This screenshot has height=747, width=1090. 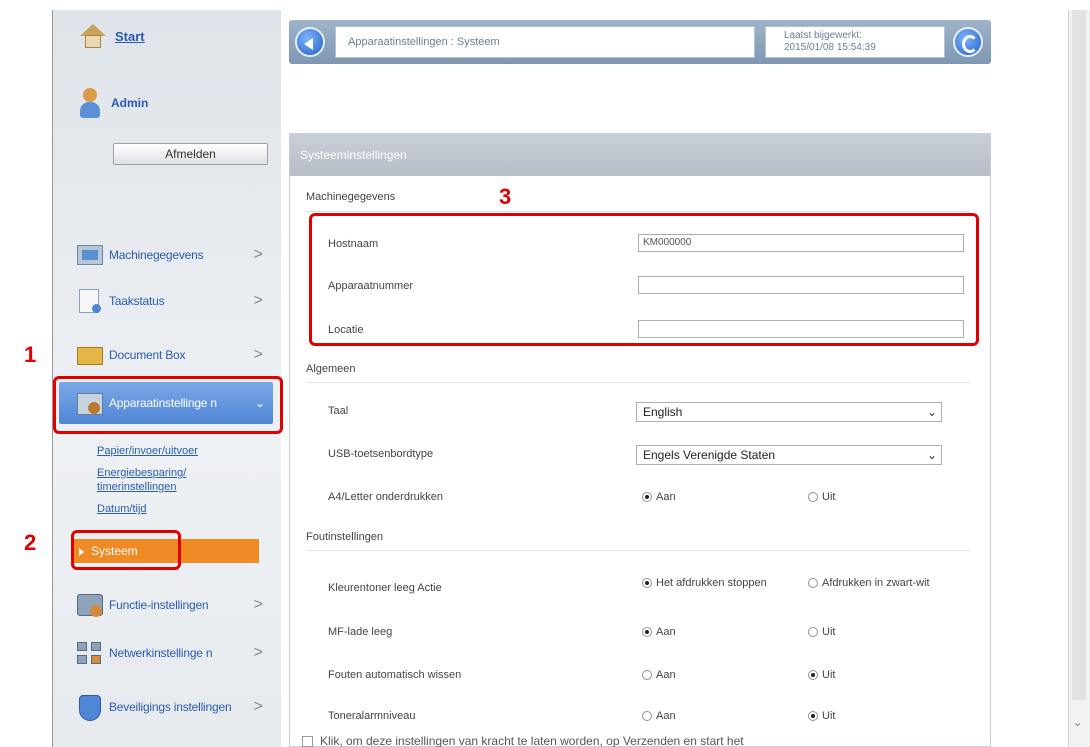 I want to click on usb-keyboard-select: Engels Verenigde Staten ⌄, so click(x=789, y=455).